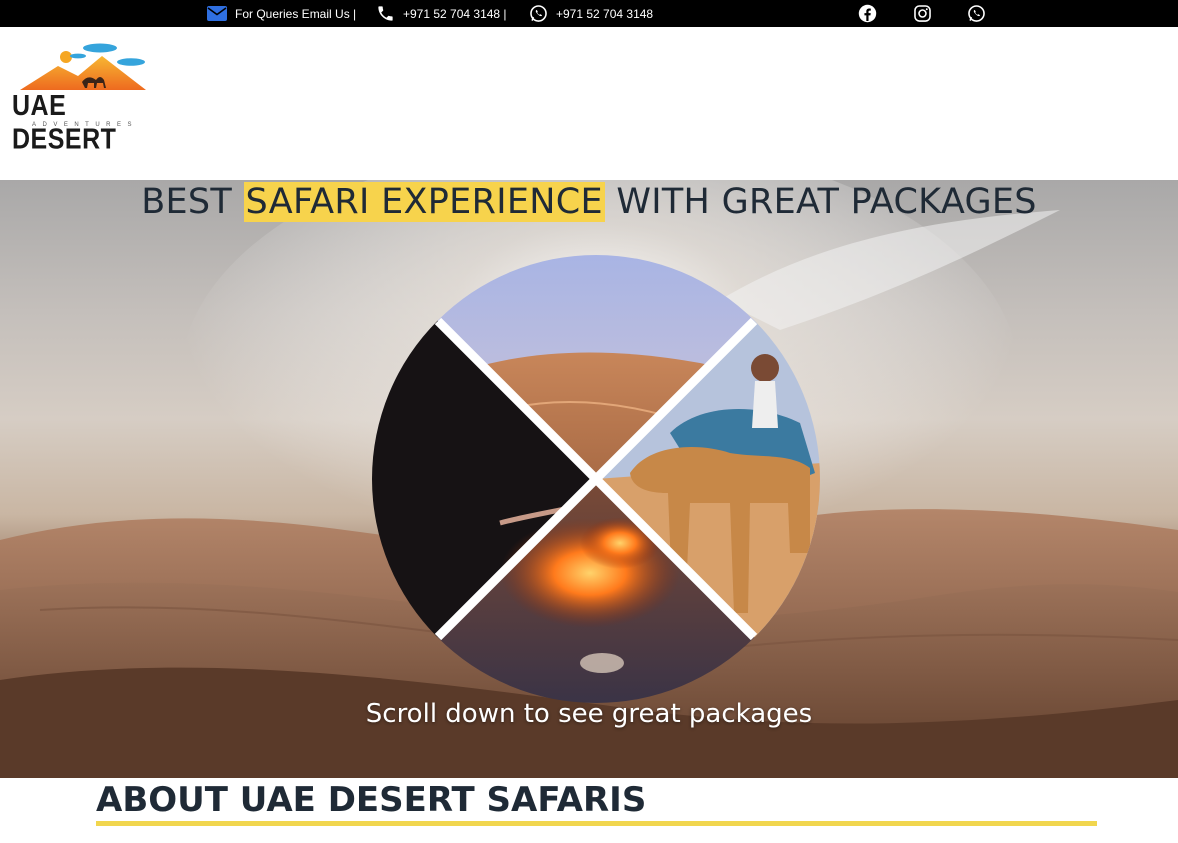  Describe the element at coordinates (217, 13) in the screenshot. I see `envelope-icon` at that location.